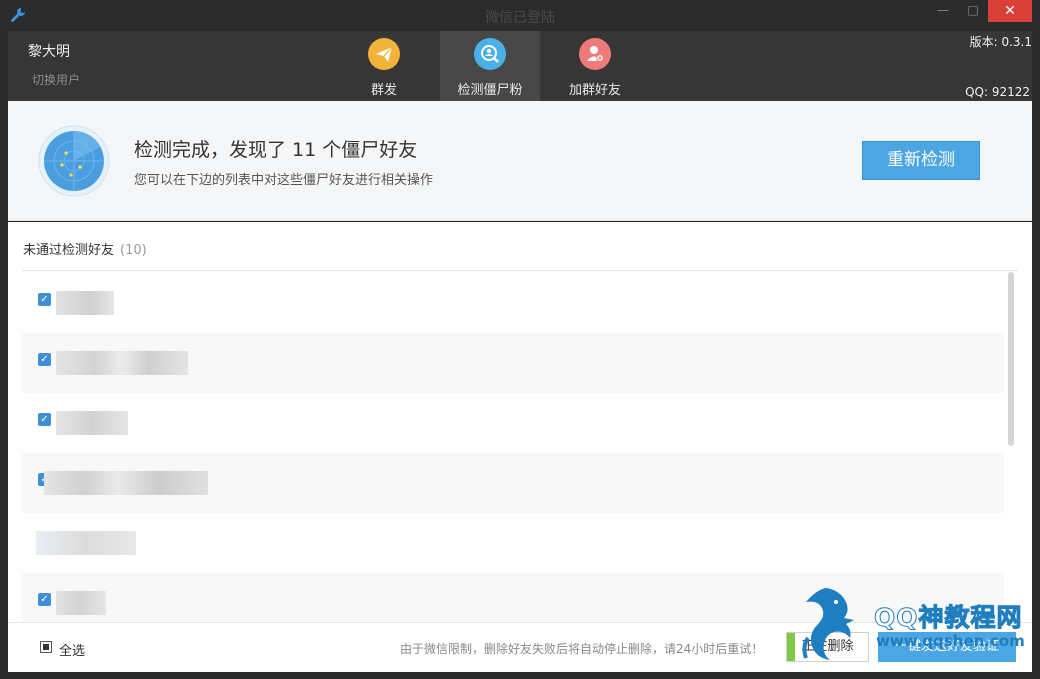  Describe the element at coordinates (49, 52) in the screenshot. I see `user-name: 黎大明` at that location.